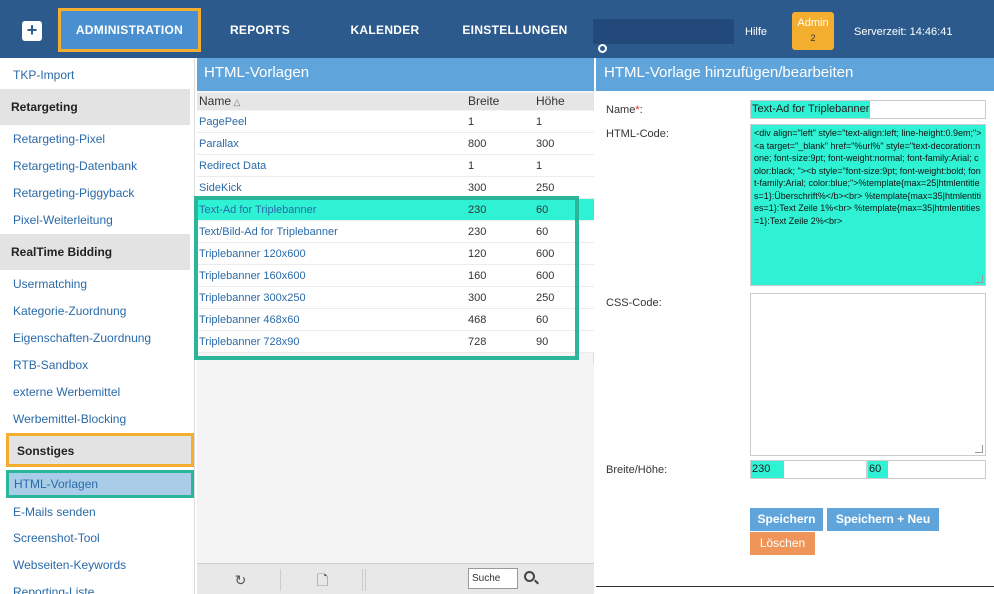 The height and width of the screenshot is (594, 994). Describe the element at coordinates (97, 166) in the screenshot. I see `sidebar-item-retargeting-datenbank: Retargeting-Datenbank` at that location.